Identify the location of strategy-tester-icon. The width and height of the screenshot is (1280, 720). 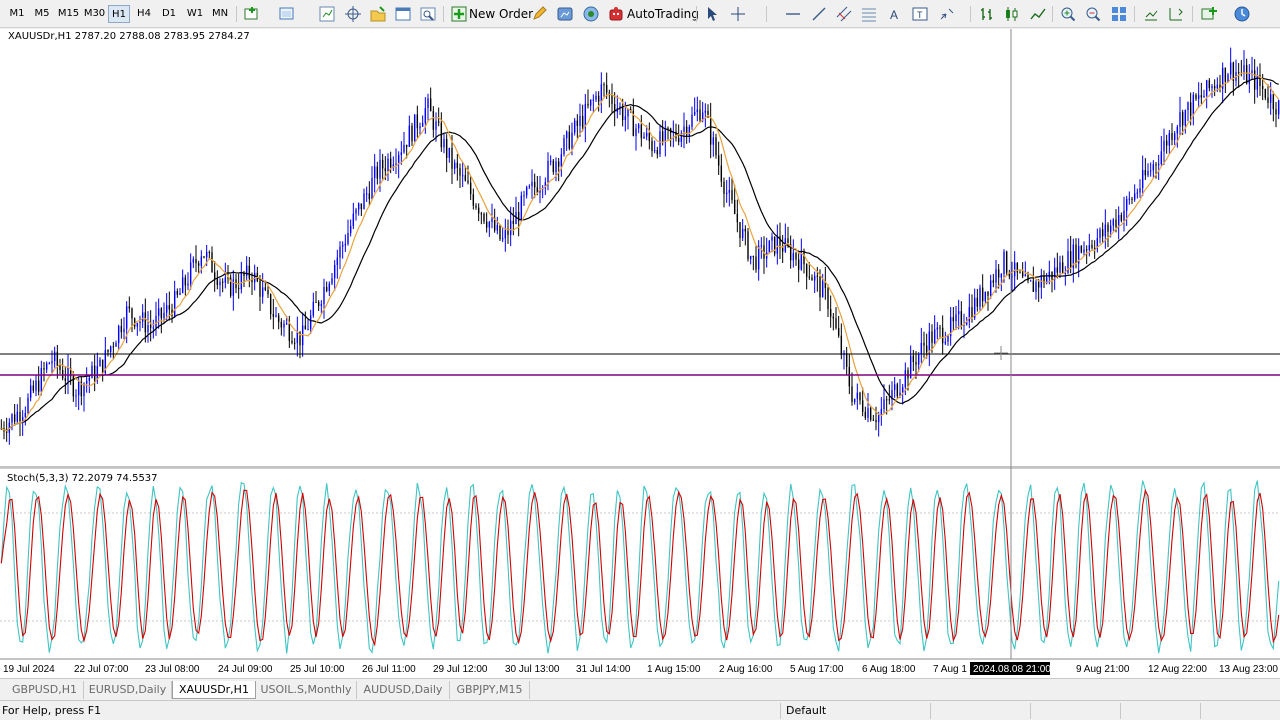
(428, 14).